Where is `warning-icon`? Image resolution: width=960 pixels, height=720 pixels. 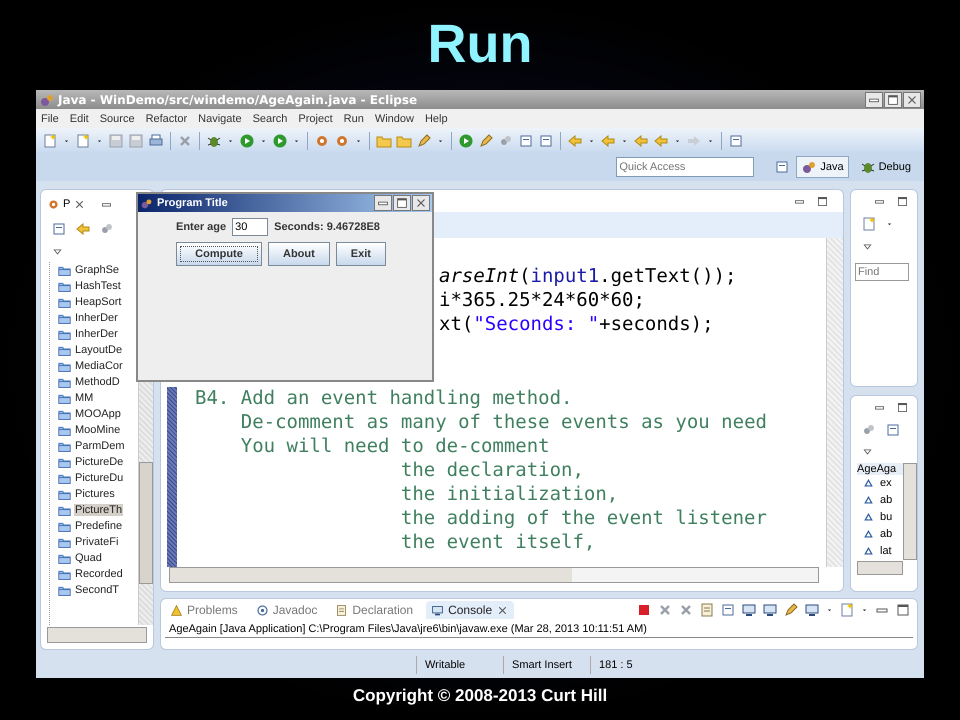
warning-icon is located at coordinates (176, 610).